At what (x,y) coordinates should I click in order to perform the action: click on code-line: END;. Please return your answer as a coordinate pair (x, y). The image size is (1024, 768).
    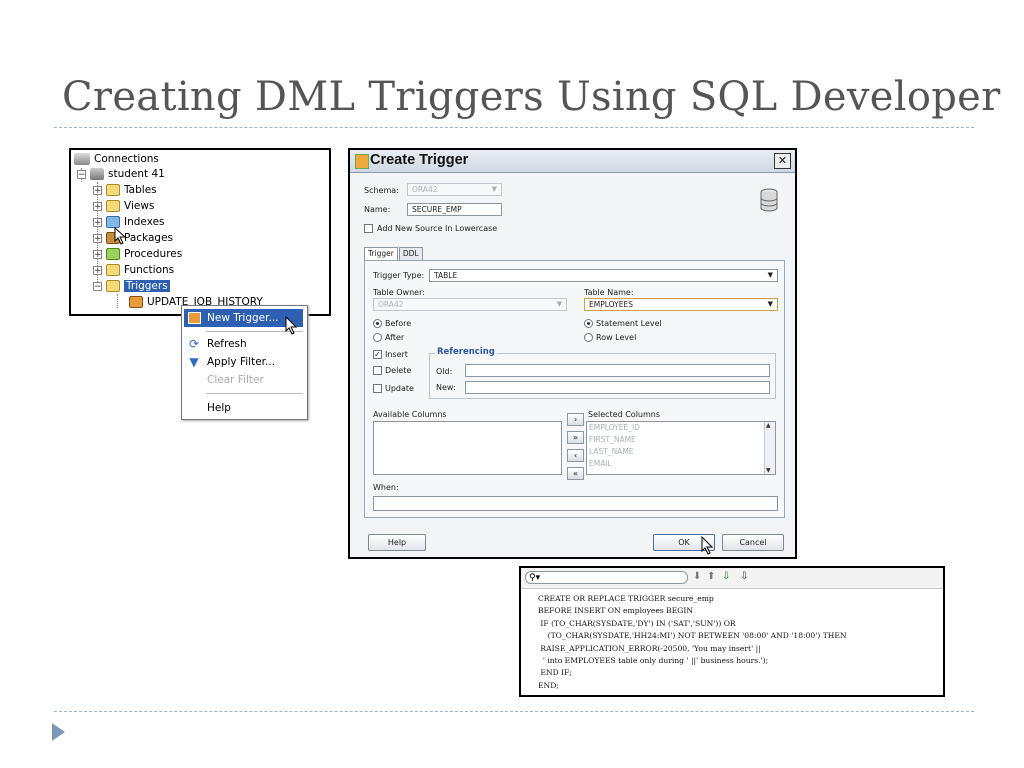
    Looking at the image, I should click on (548, 685).